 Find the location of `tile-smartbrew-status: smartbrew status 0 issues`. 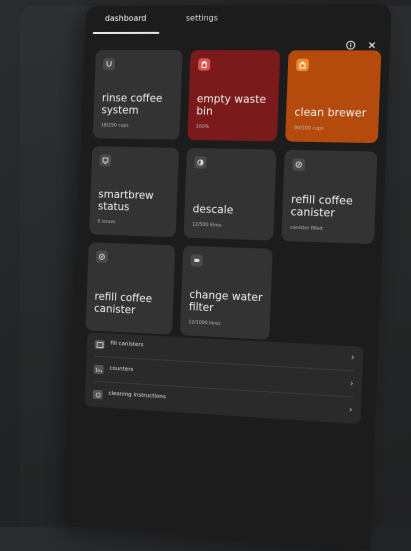

tile-smartbrew-status: smartbrew status 0 issues is located at coordinates (134, 192).